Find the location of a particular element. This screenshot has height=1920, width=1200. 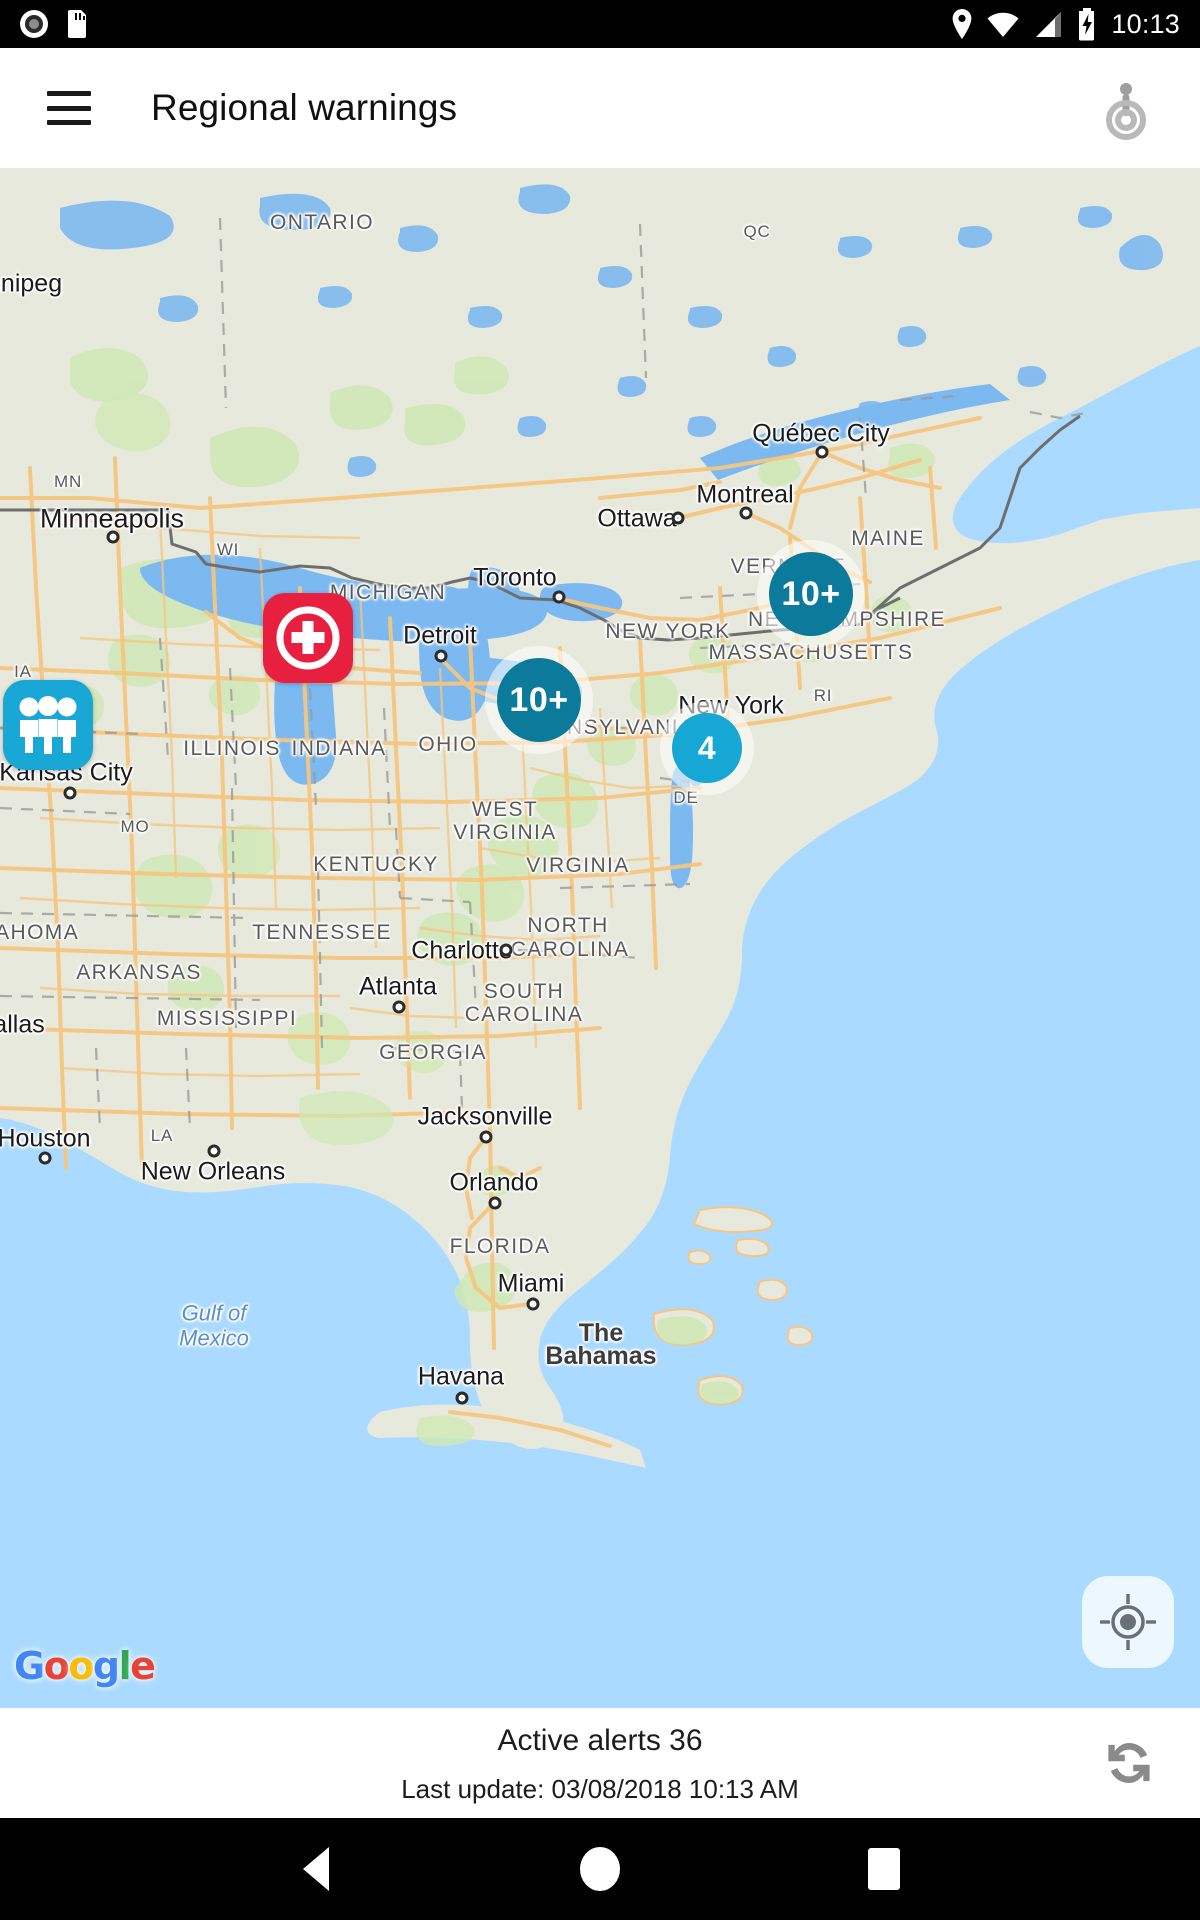

cluster-count: 4 is located at coordinates (707, 747).